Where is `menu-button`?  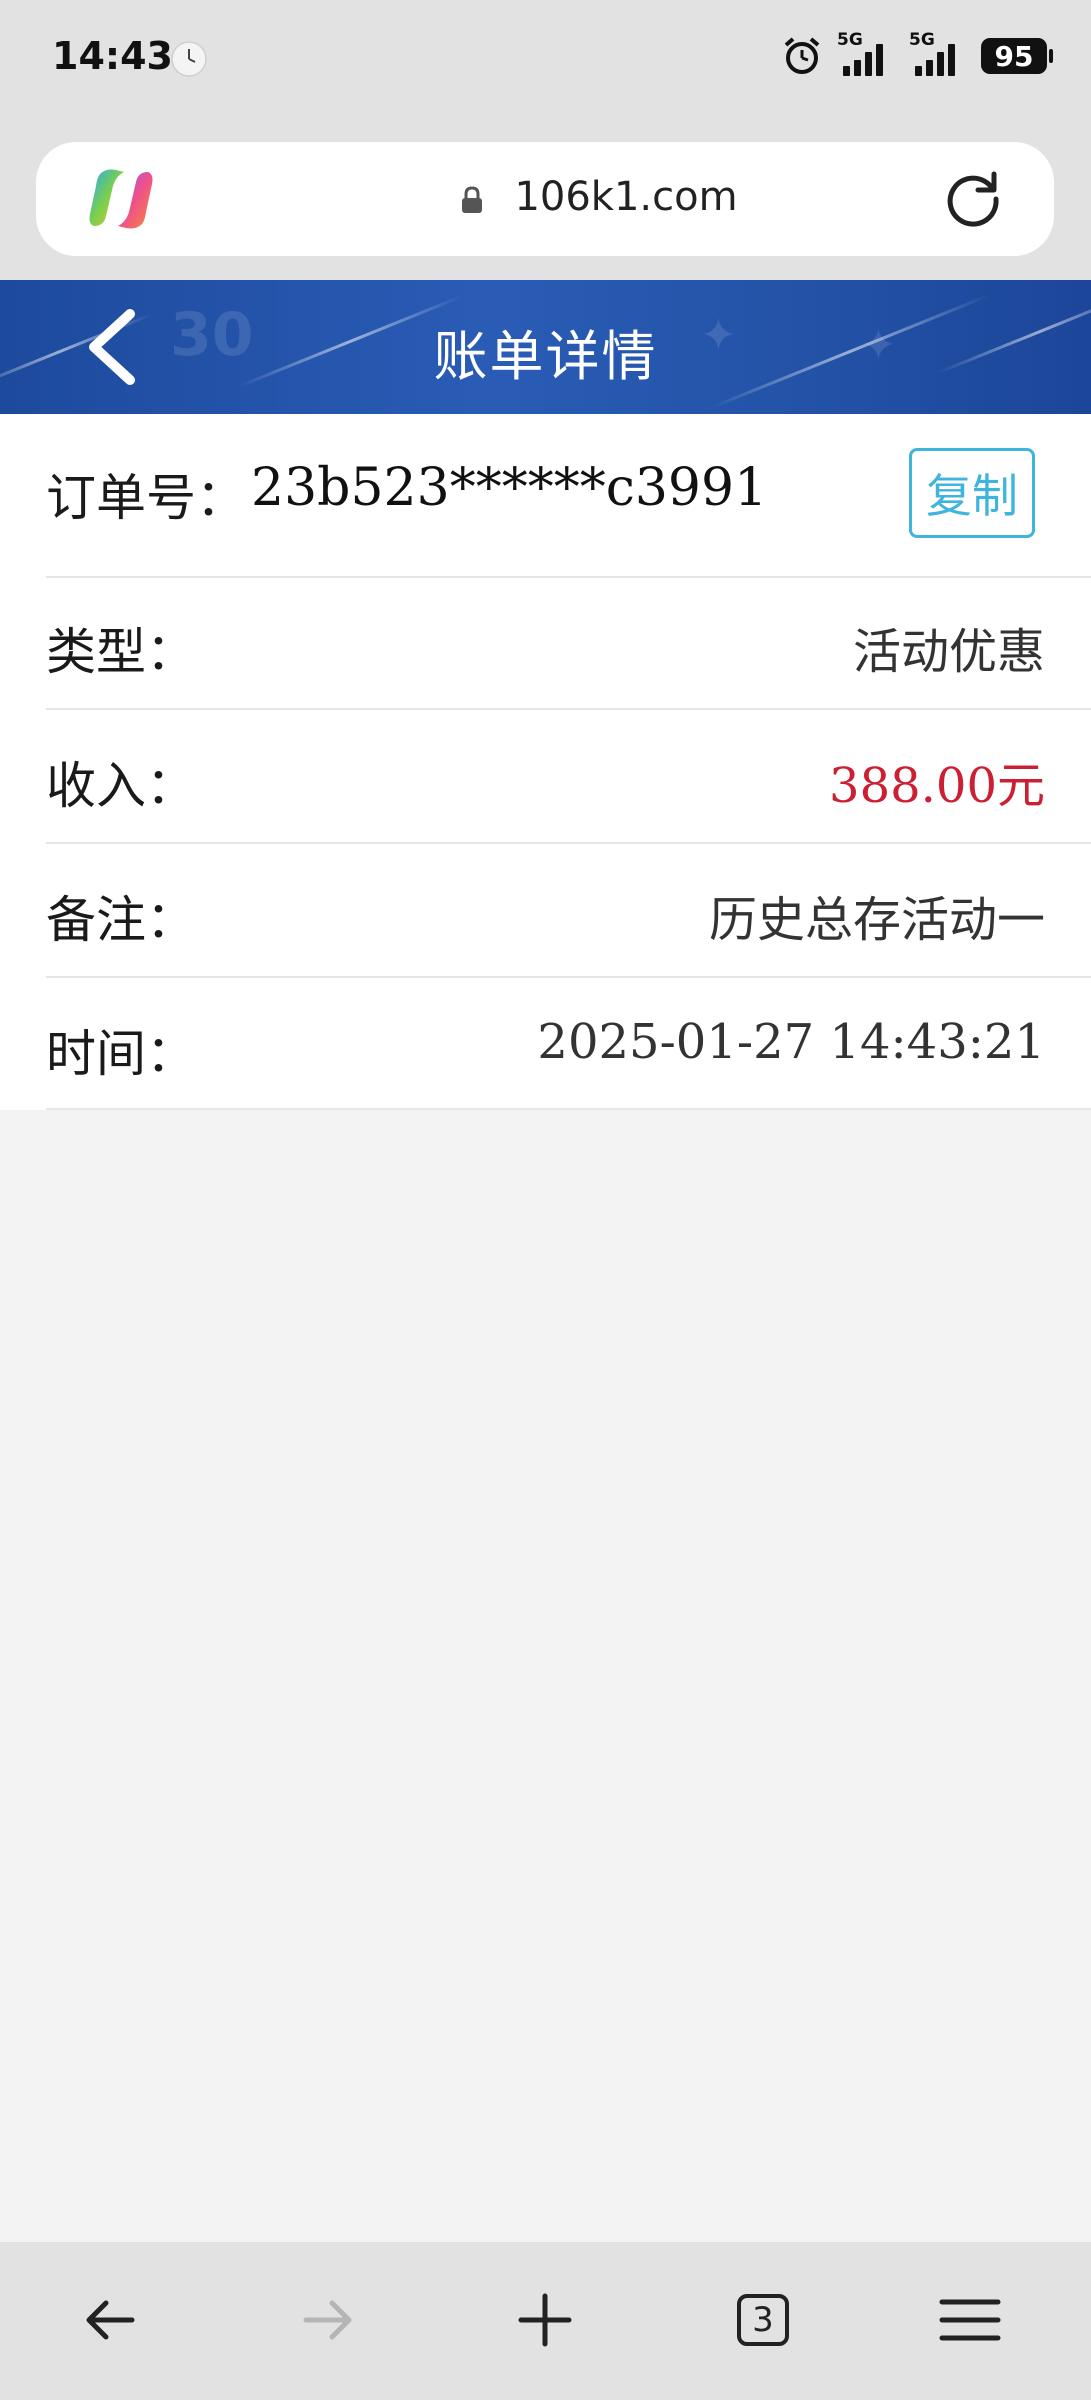 menu-button is located at coordinates (970, 2320).